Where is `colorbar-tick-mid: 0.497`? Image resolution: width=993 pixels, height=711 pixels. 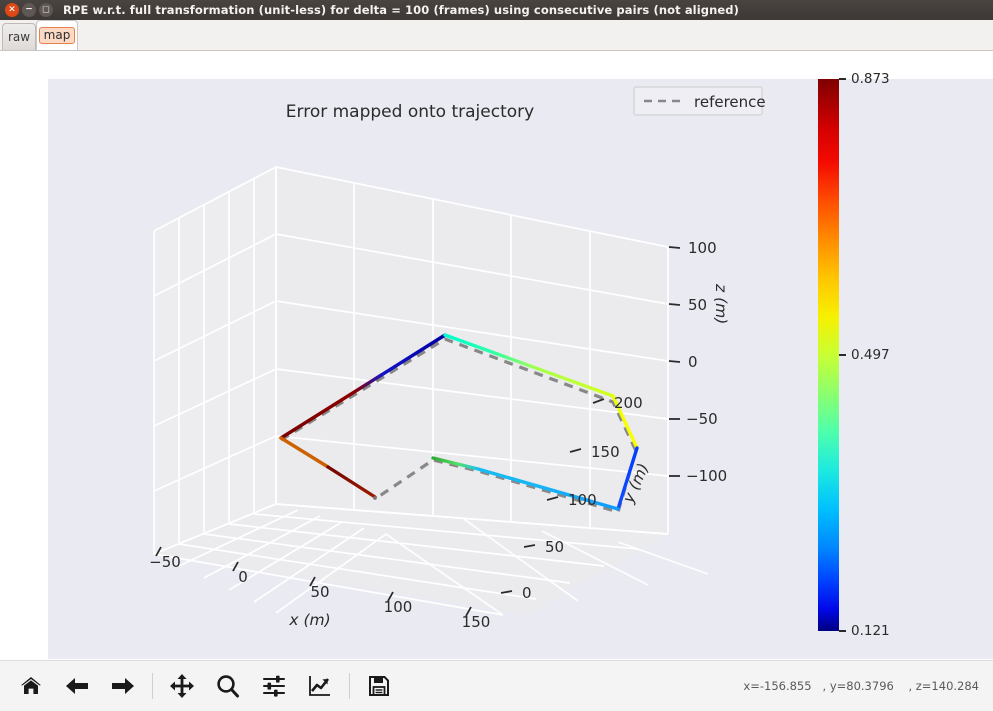
colorbar-tick-mid: 0.497 is located at coordinates (864, 355).